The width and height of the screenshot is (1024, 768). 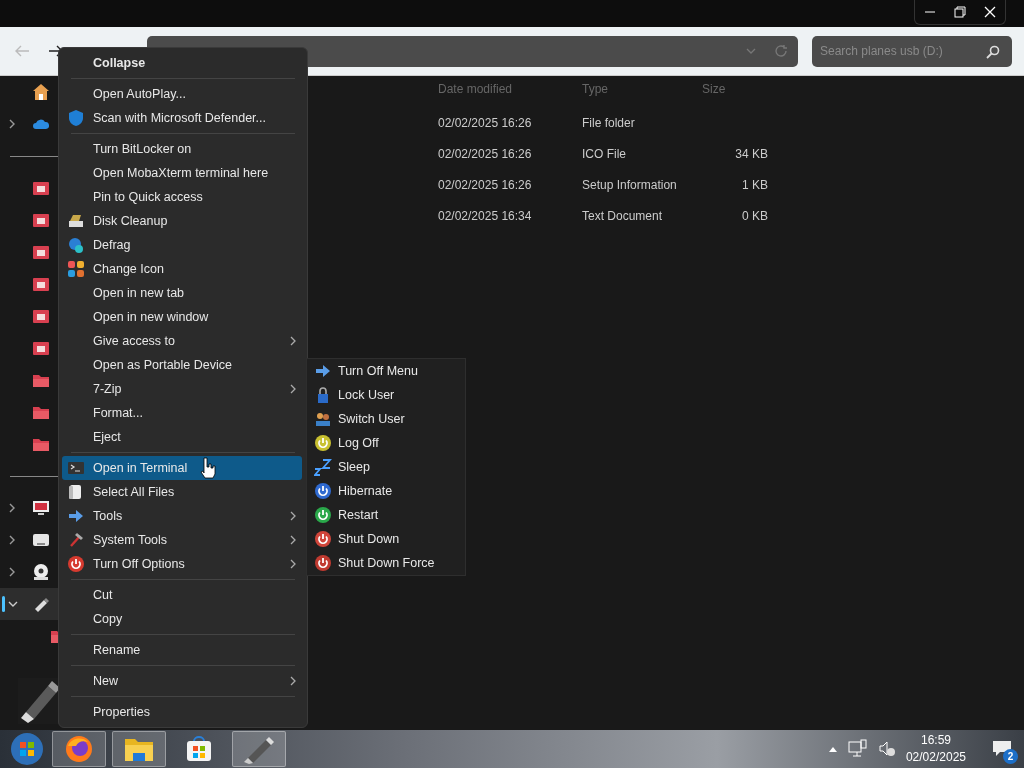 What do you see at coordinates (76, 245) in the screenshot?
I see `defrag-icon` at bounding box center [76, 245].